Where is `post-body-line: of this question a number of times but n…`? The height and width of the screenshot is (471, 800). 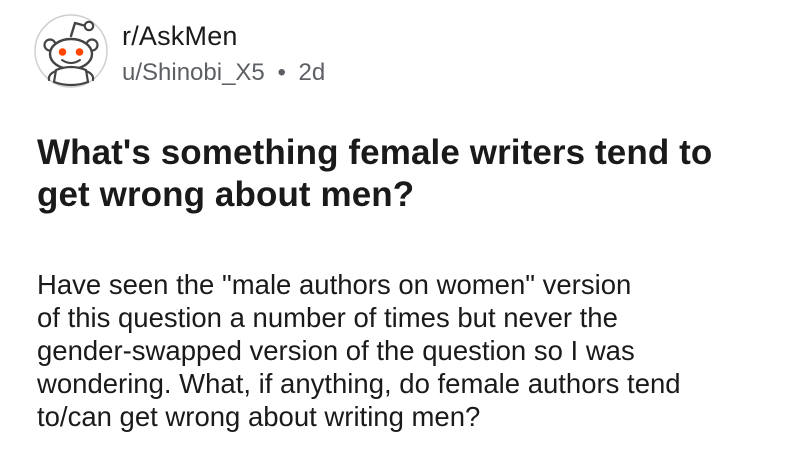
post-body-line: of this question a number of times but n… is located at coordinates (327, 317).